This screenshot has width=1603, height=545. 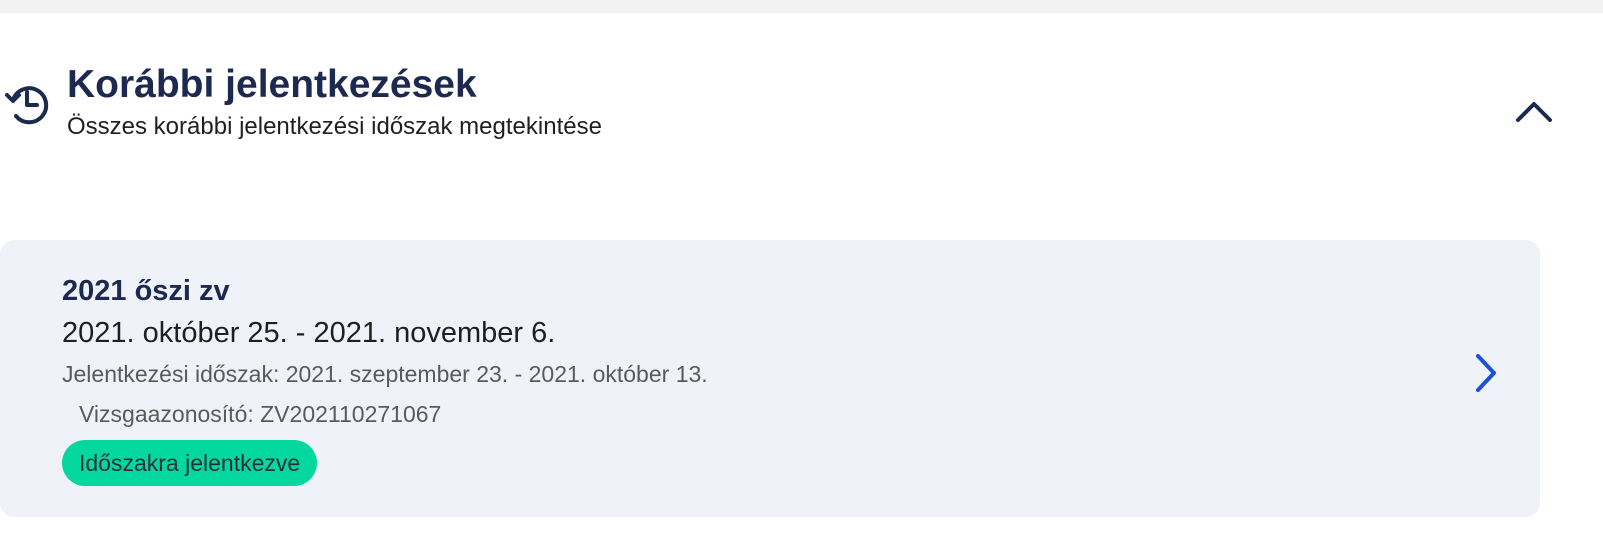 What do you see at coordinates (272, 84) in the screenshot?
I see `section-title: Korábbi jelentkezések` at bounding box center [272, 84].